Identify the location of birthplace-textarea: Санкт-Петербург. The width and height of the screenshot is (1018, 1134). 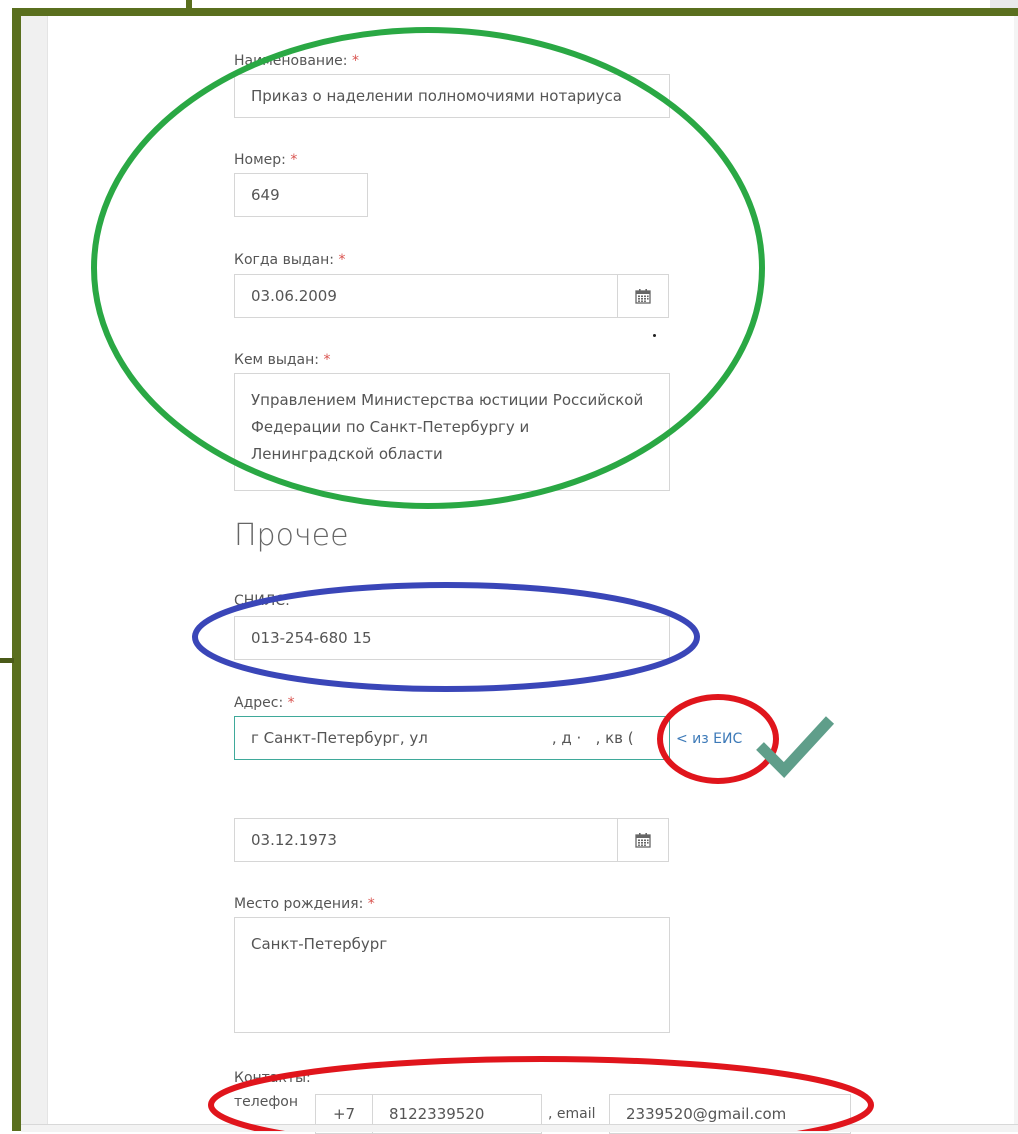
(452, 975).